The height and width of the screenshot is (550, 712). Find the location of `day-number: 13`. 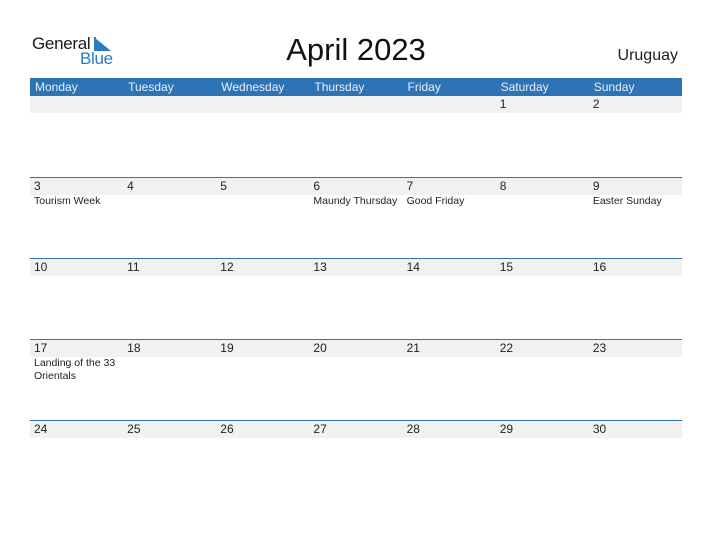

day-number: 13 is located at coordinates (320, 267).